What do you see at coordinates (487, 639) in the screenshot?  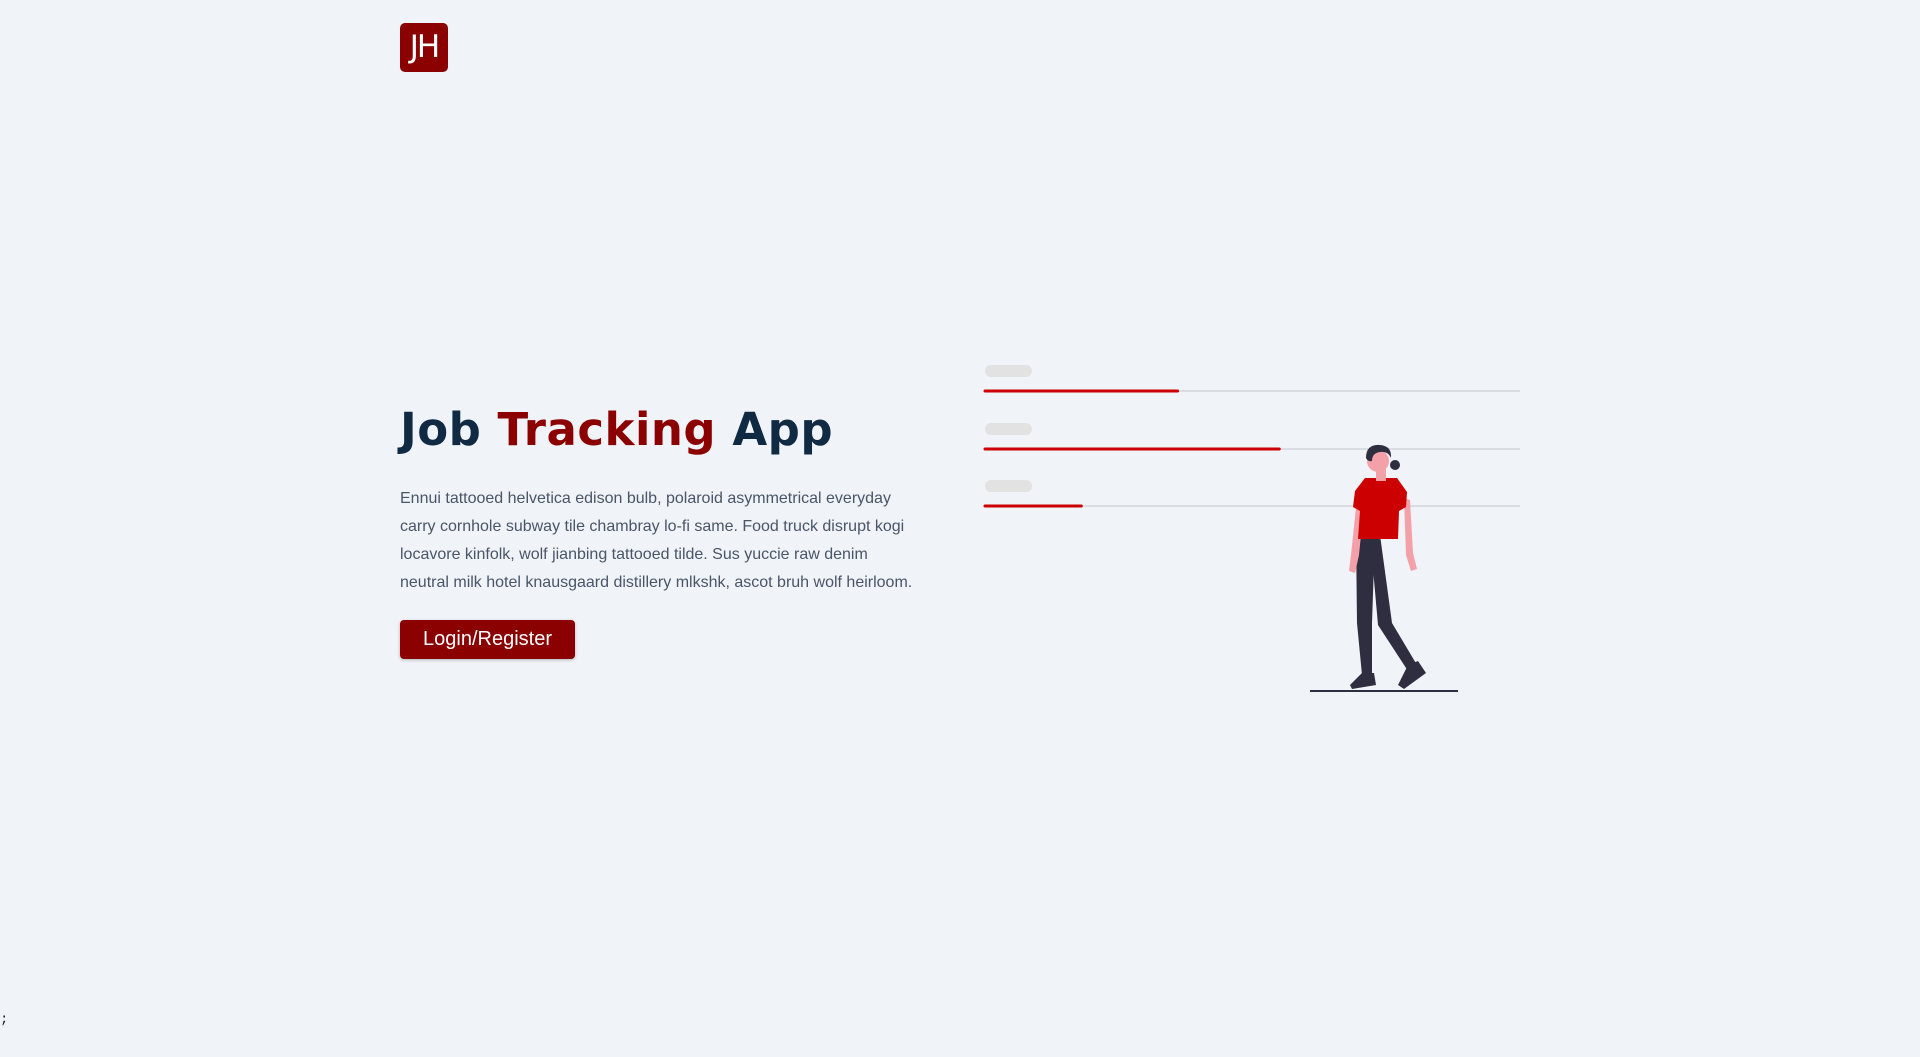 I see `login-register-button: Login/Register` at bounding box center [487, 639].